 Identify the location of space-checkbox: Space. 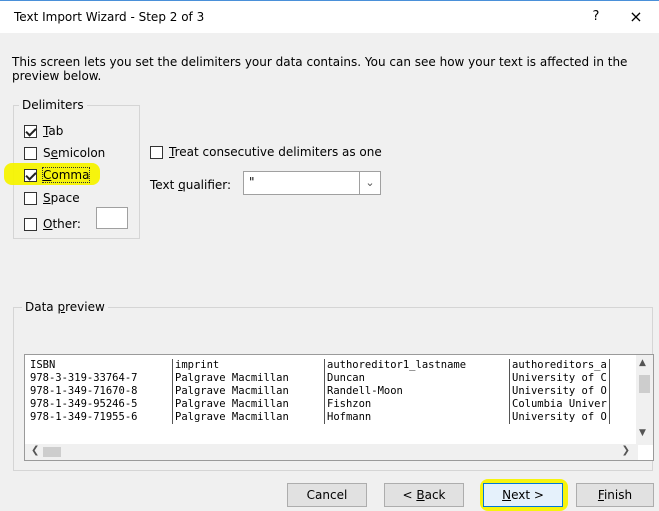
(52, 198).